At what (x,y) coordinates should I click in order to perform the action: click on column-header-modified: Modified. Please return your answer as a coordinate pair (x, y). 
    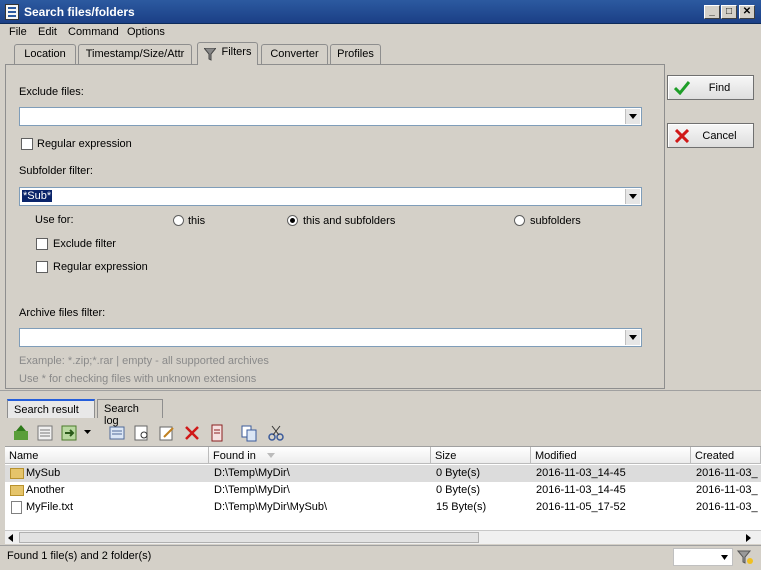
    Looking at the image, I should click on (611, 455).